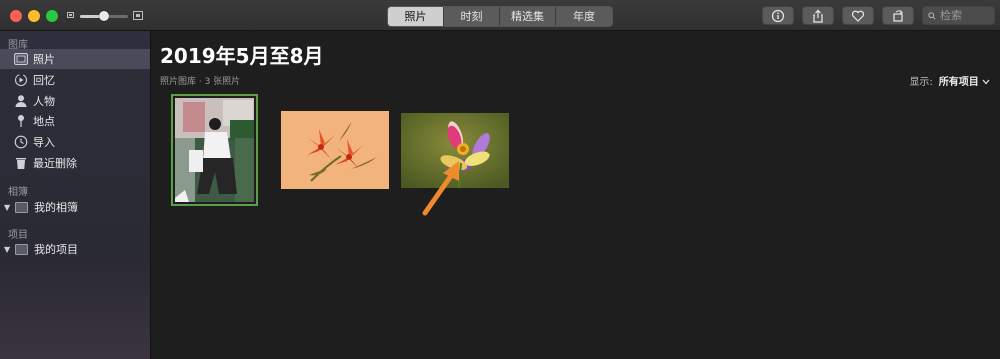 The image size is (1000, 359). I want to click on close-window-button, so click(16, 16).